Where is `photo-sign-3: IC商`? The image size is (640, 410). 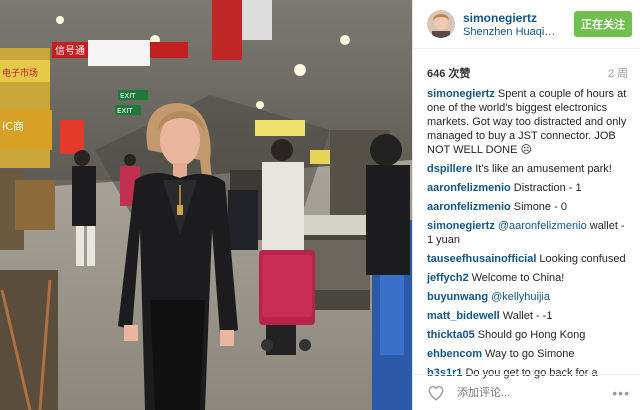
photo-sign-3: IC商 is located at coordinates (13, 126).